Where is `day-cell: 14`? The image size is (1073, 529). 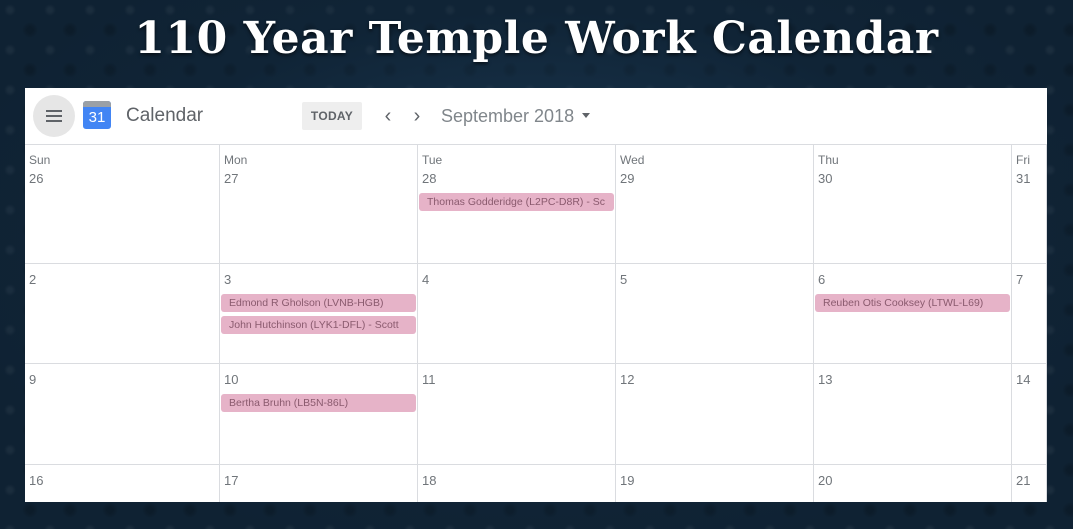 day-cell: 14 is located at coordinates (1029, 414).